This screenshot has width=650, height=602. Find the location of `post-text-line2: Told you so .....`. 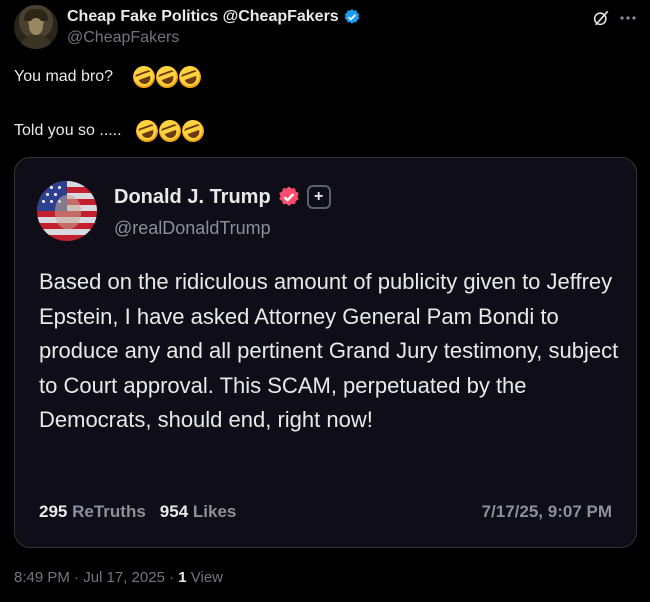

post-text-line2: Told you so ..... is located at coordinates (110, 131).